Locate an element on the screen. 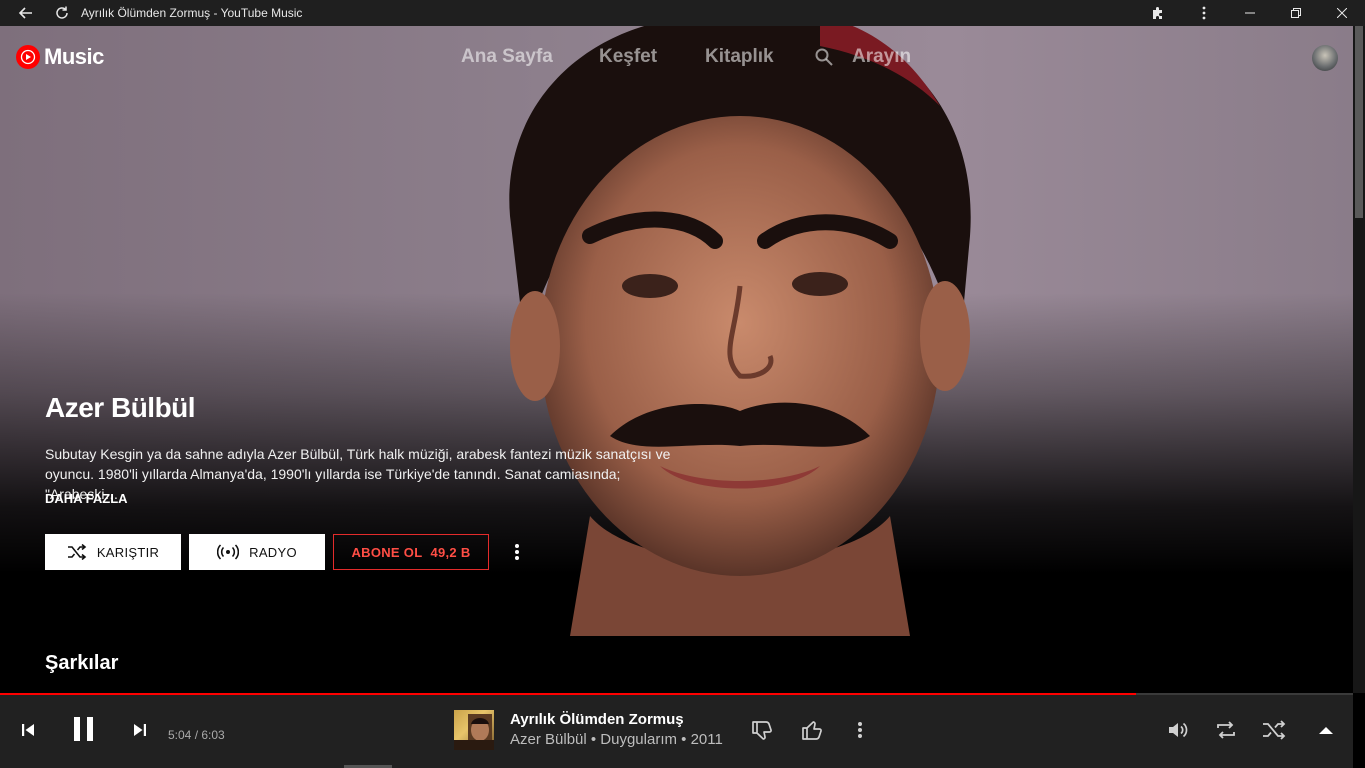 This screenshot has width=1365, height=768. radio-label: RADYO is located at coordinates (273, 552).